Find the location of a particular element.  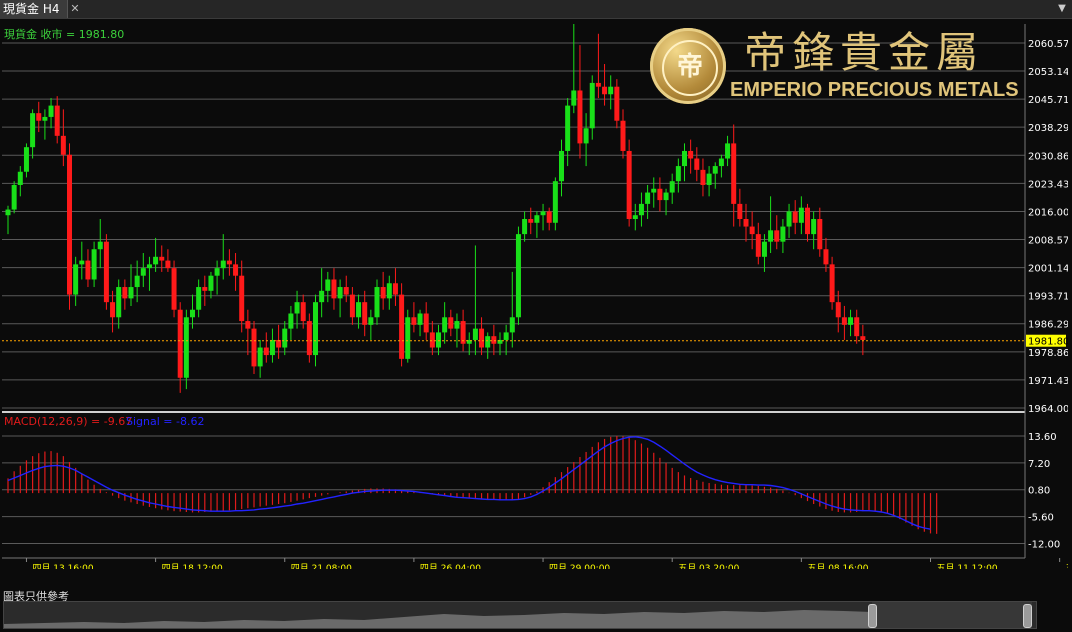

macd-tick-label: 13.60 is located at coordinates (1042, 437).